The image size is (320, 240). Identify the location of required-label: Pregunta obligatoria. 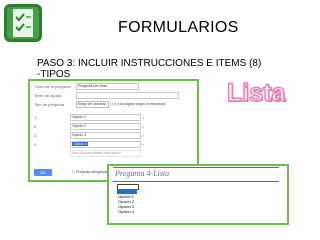
(92, 172).